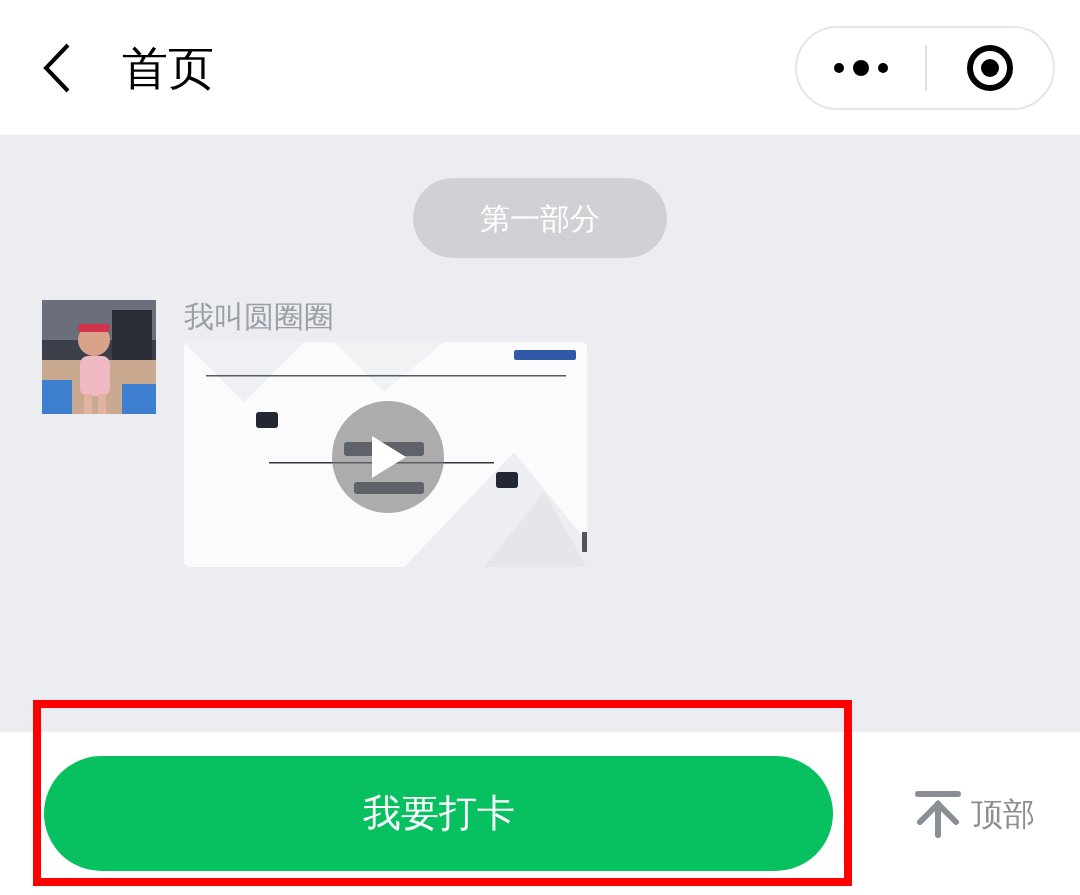 The image size is (1080, 895). Describe the element at coordinates (990, 67) in the screenshot. I see `target-icon` at that location.